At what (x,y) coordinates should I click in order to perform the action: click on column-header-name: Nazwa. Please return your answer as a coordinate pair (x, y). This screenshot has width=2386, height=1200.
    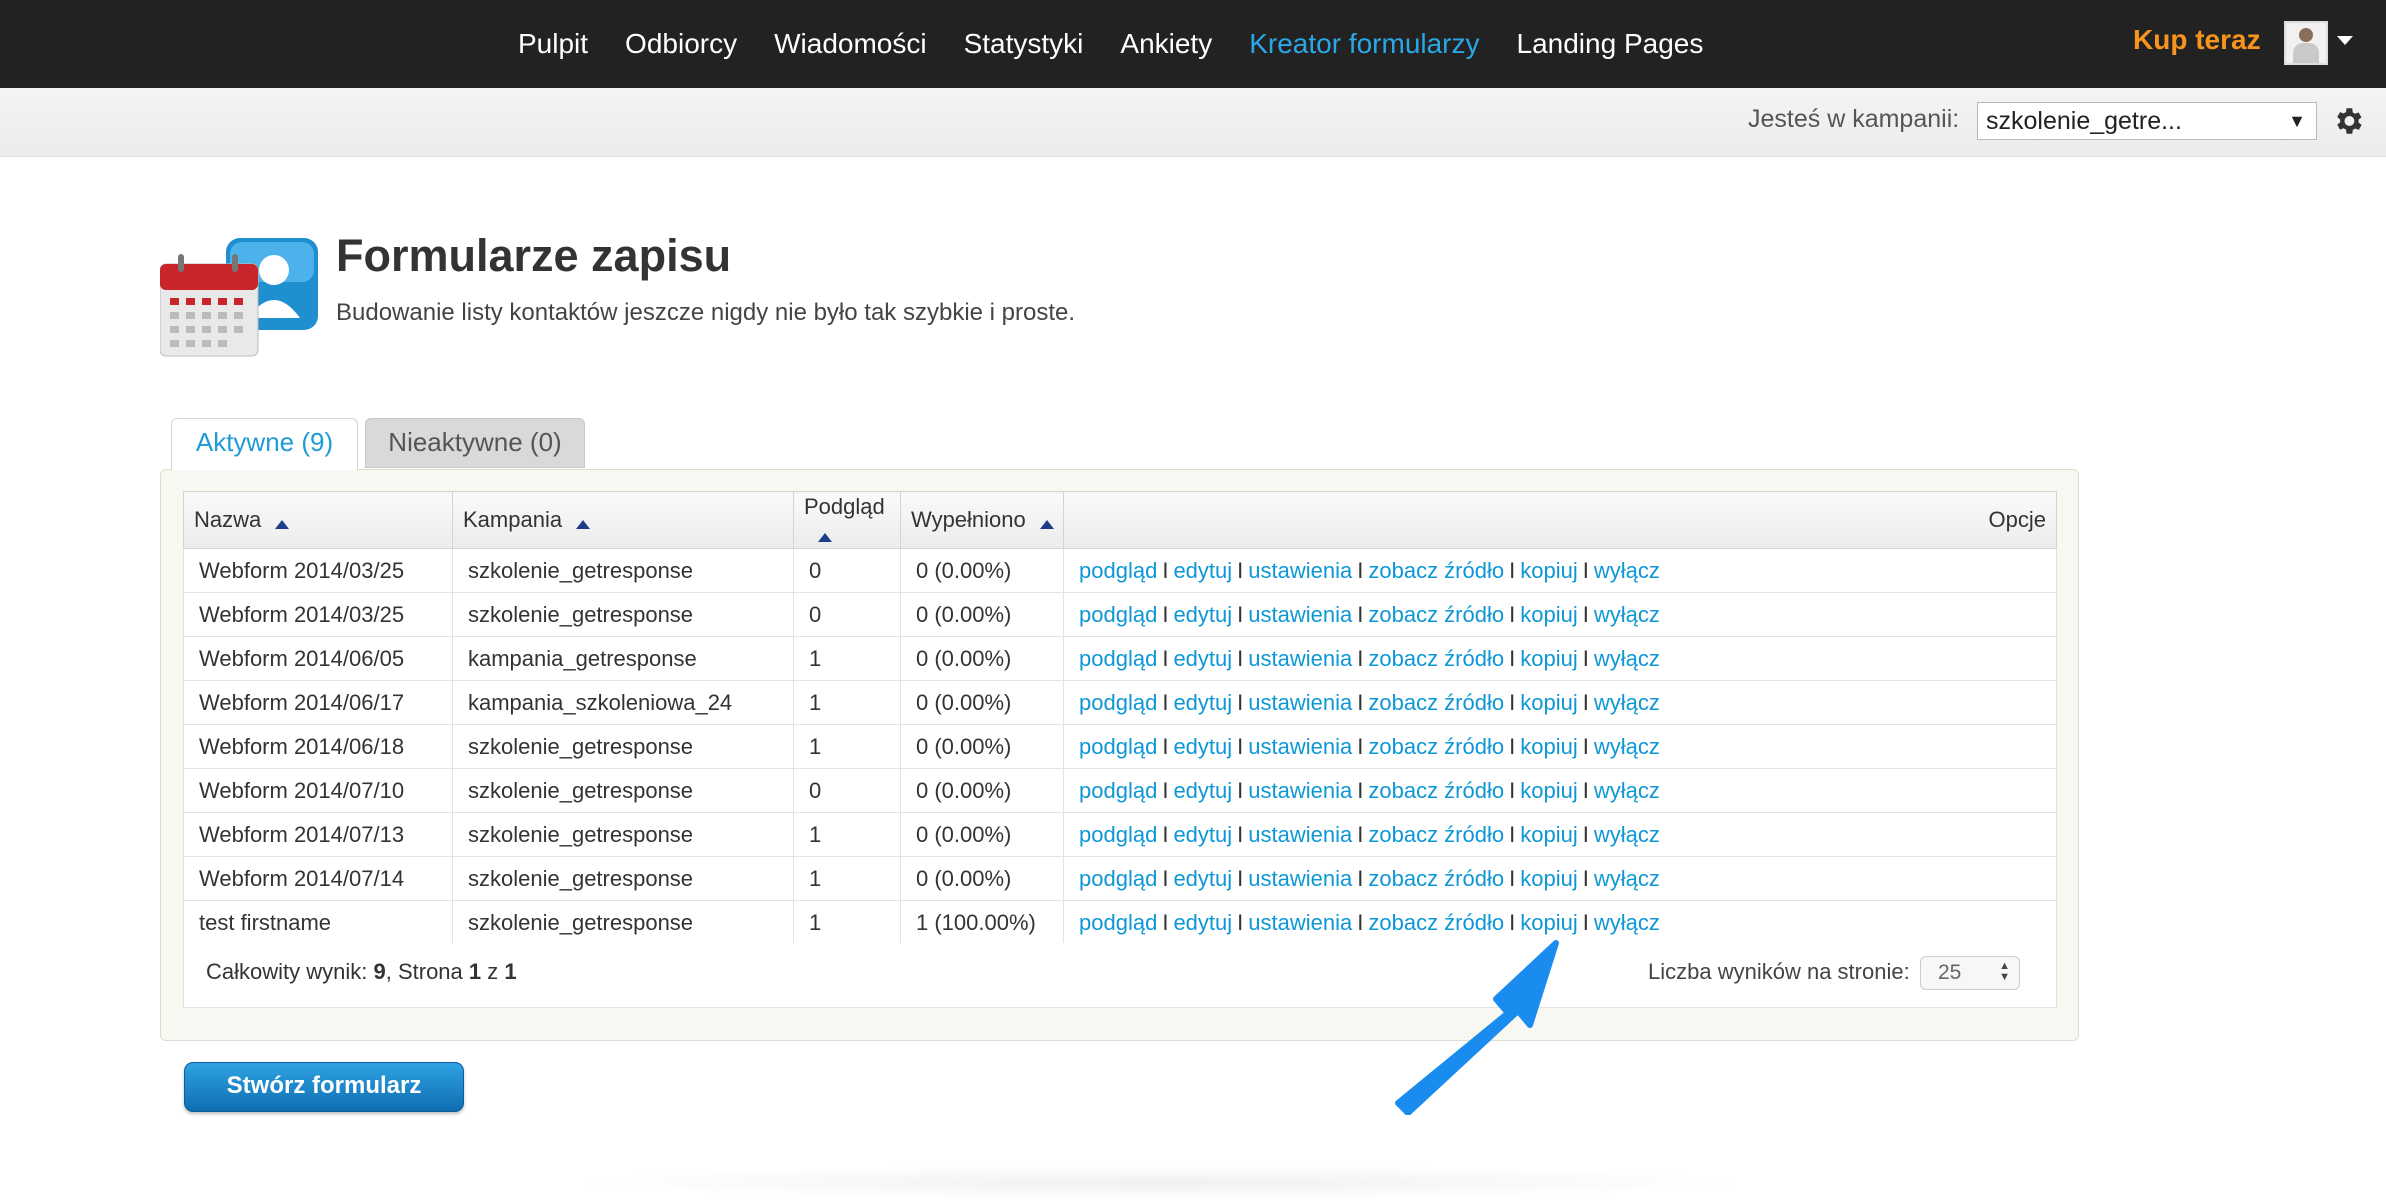
    Looking at the image, I should click on (318, 520).